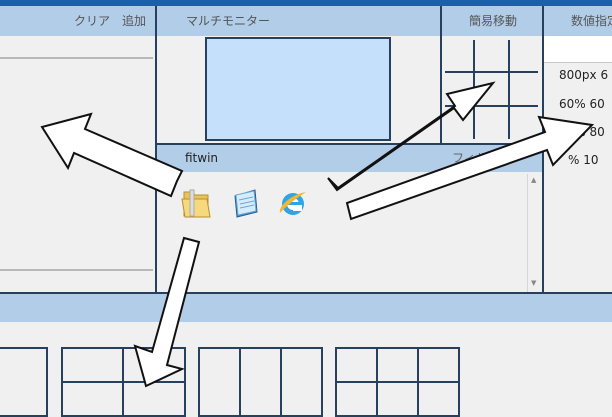 Image resolution: width=612 pixels, height=417 pixels. I want to click on arrow-left-icon, so click(112, 155).